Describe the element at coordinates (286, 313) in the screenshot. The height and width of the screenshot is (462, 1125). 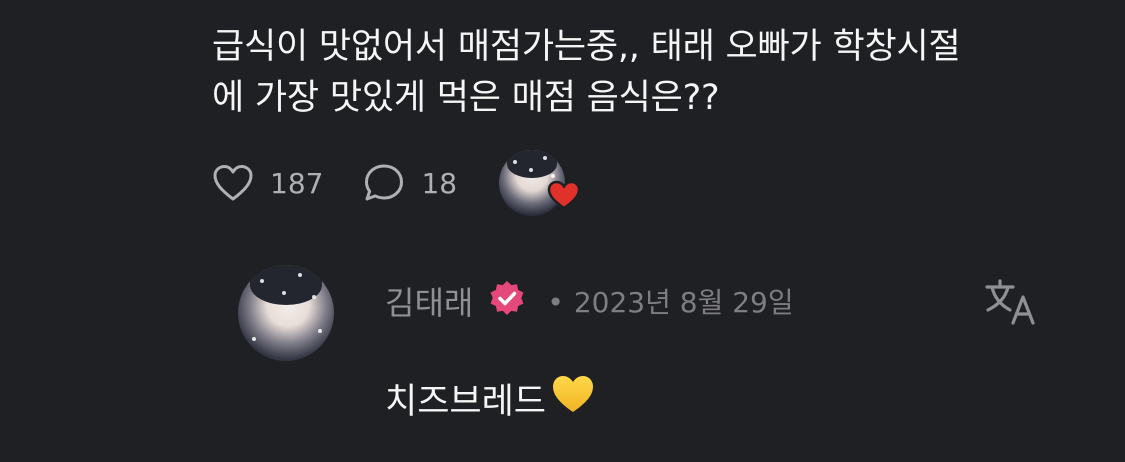
I see `author-avatar` at that location.